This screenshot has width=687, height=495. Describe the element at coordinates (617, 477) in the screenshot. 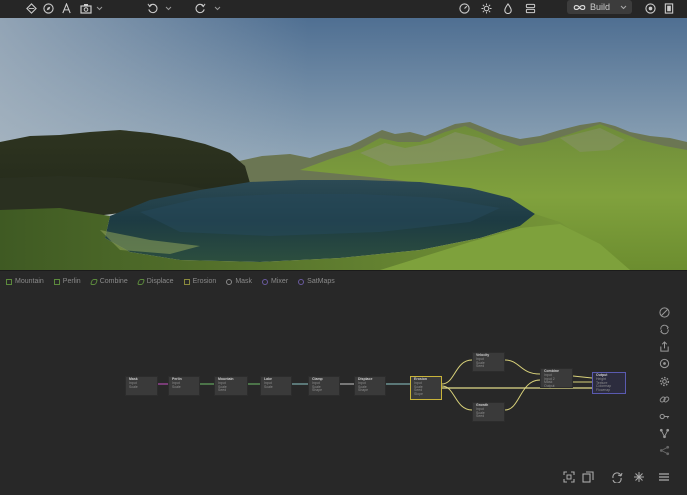

I see `loop-icon` at that location.